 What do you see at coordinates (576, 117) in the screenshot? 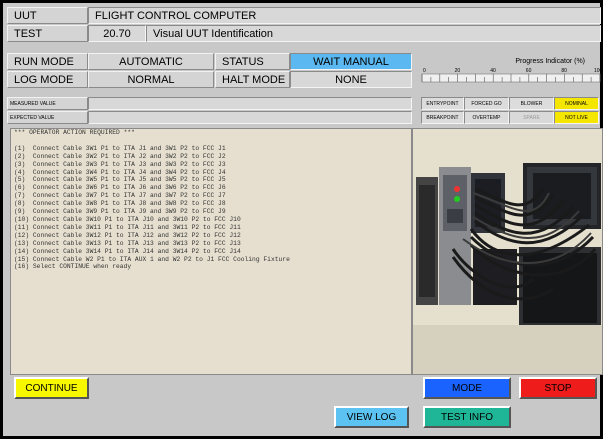
I see `indicator-not-live: NOT LIVE` at bounding box center [576, 117].